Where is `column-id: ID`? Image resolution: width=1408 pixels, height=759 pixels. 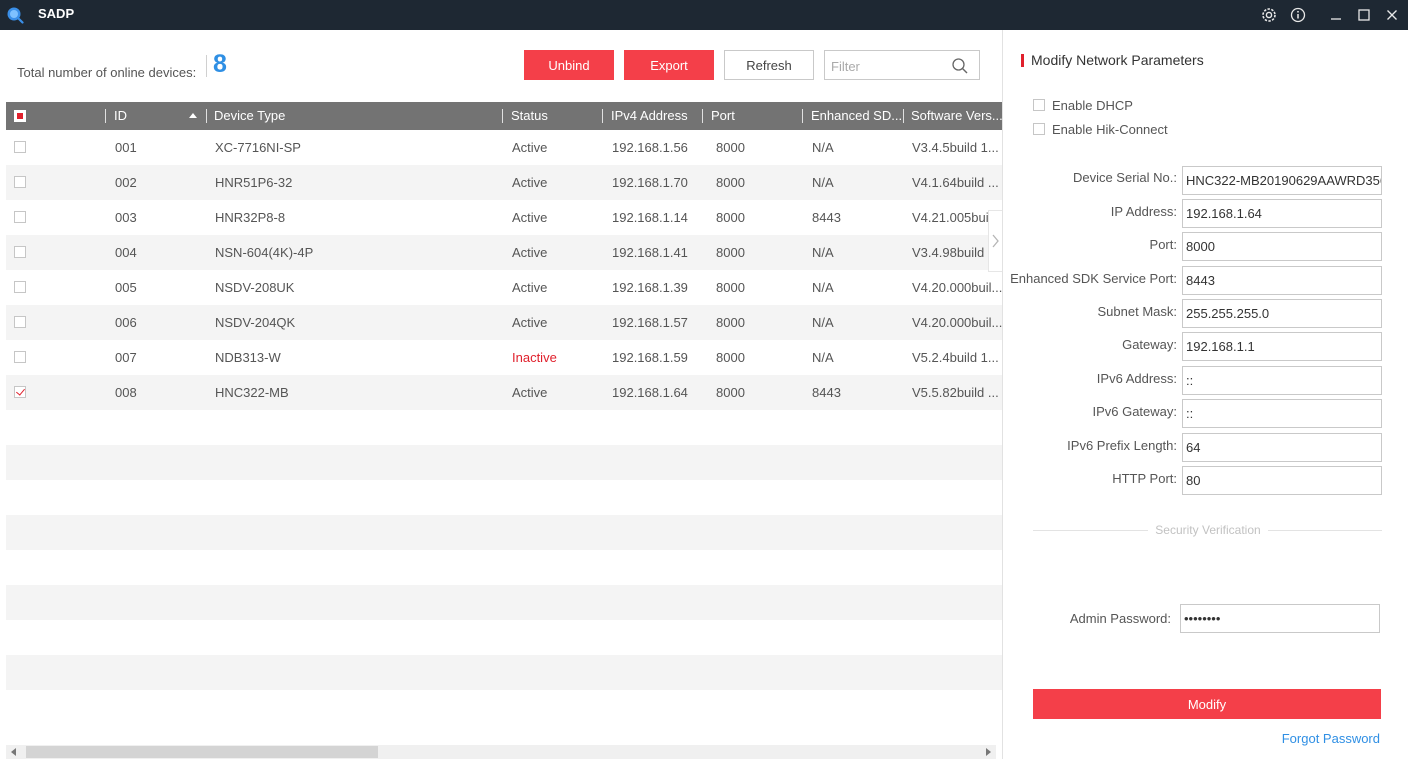
column-id: ID is located at coordinates (149, 116).